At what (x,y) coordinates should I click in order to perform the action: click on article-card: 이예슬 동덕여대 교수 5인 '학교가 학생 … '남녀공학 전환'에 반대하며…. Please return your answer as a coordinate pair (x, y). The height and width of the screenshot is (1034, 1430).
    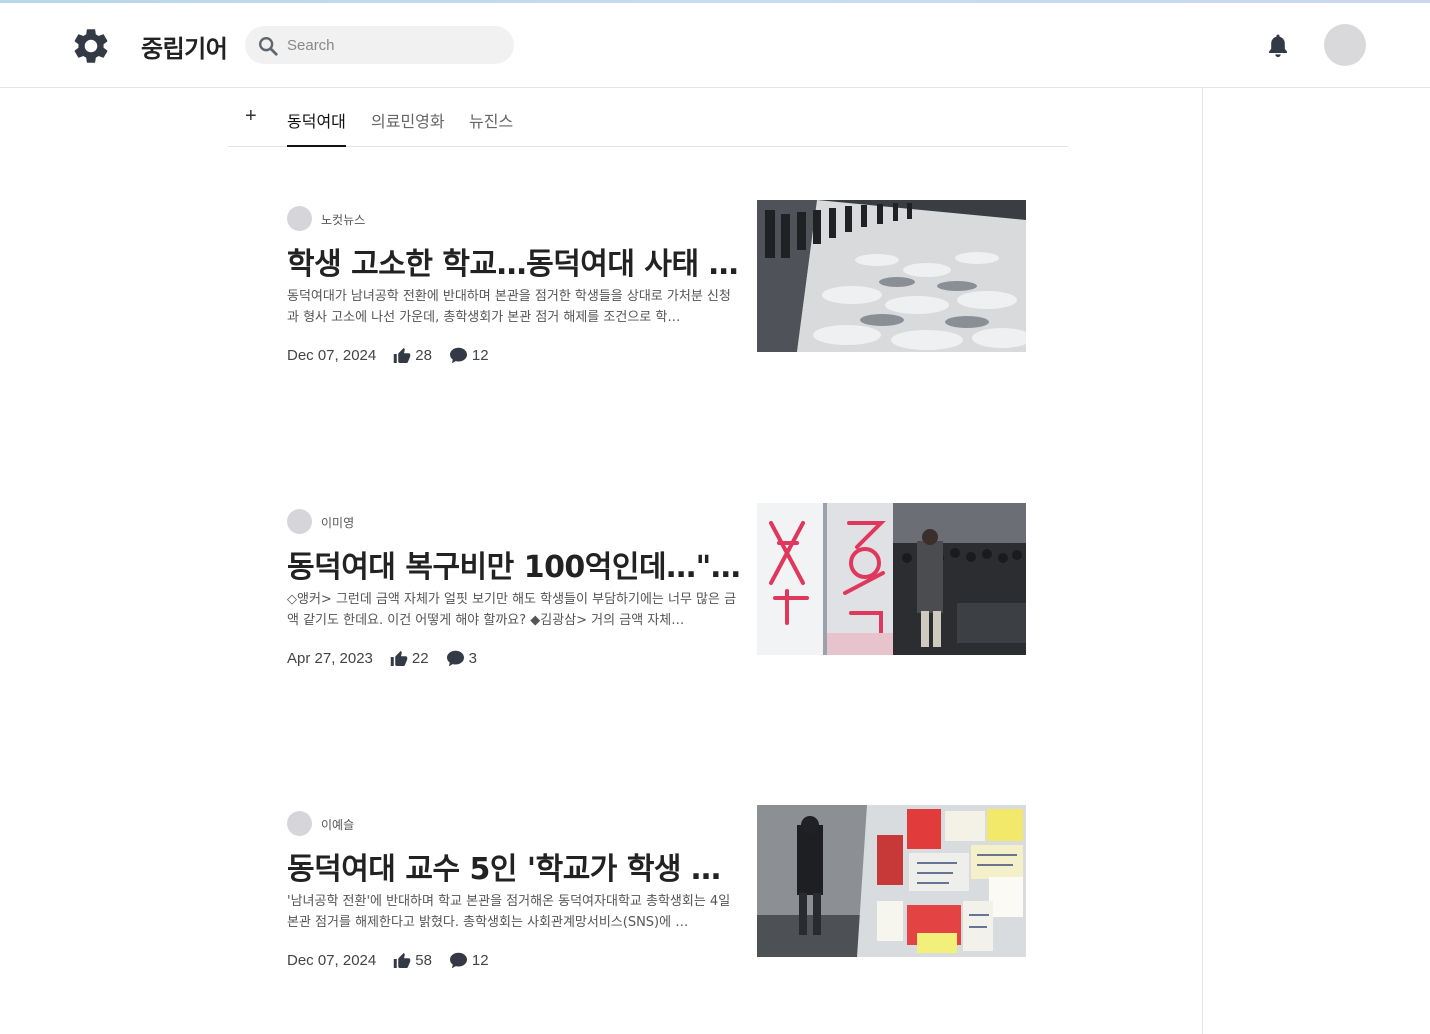
    Looking at the image, I should click on (657, 888).